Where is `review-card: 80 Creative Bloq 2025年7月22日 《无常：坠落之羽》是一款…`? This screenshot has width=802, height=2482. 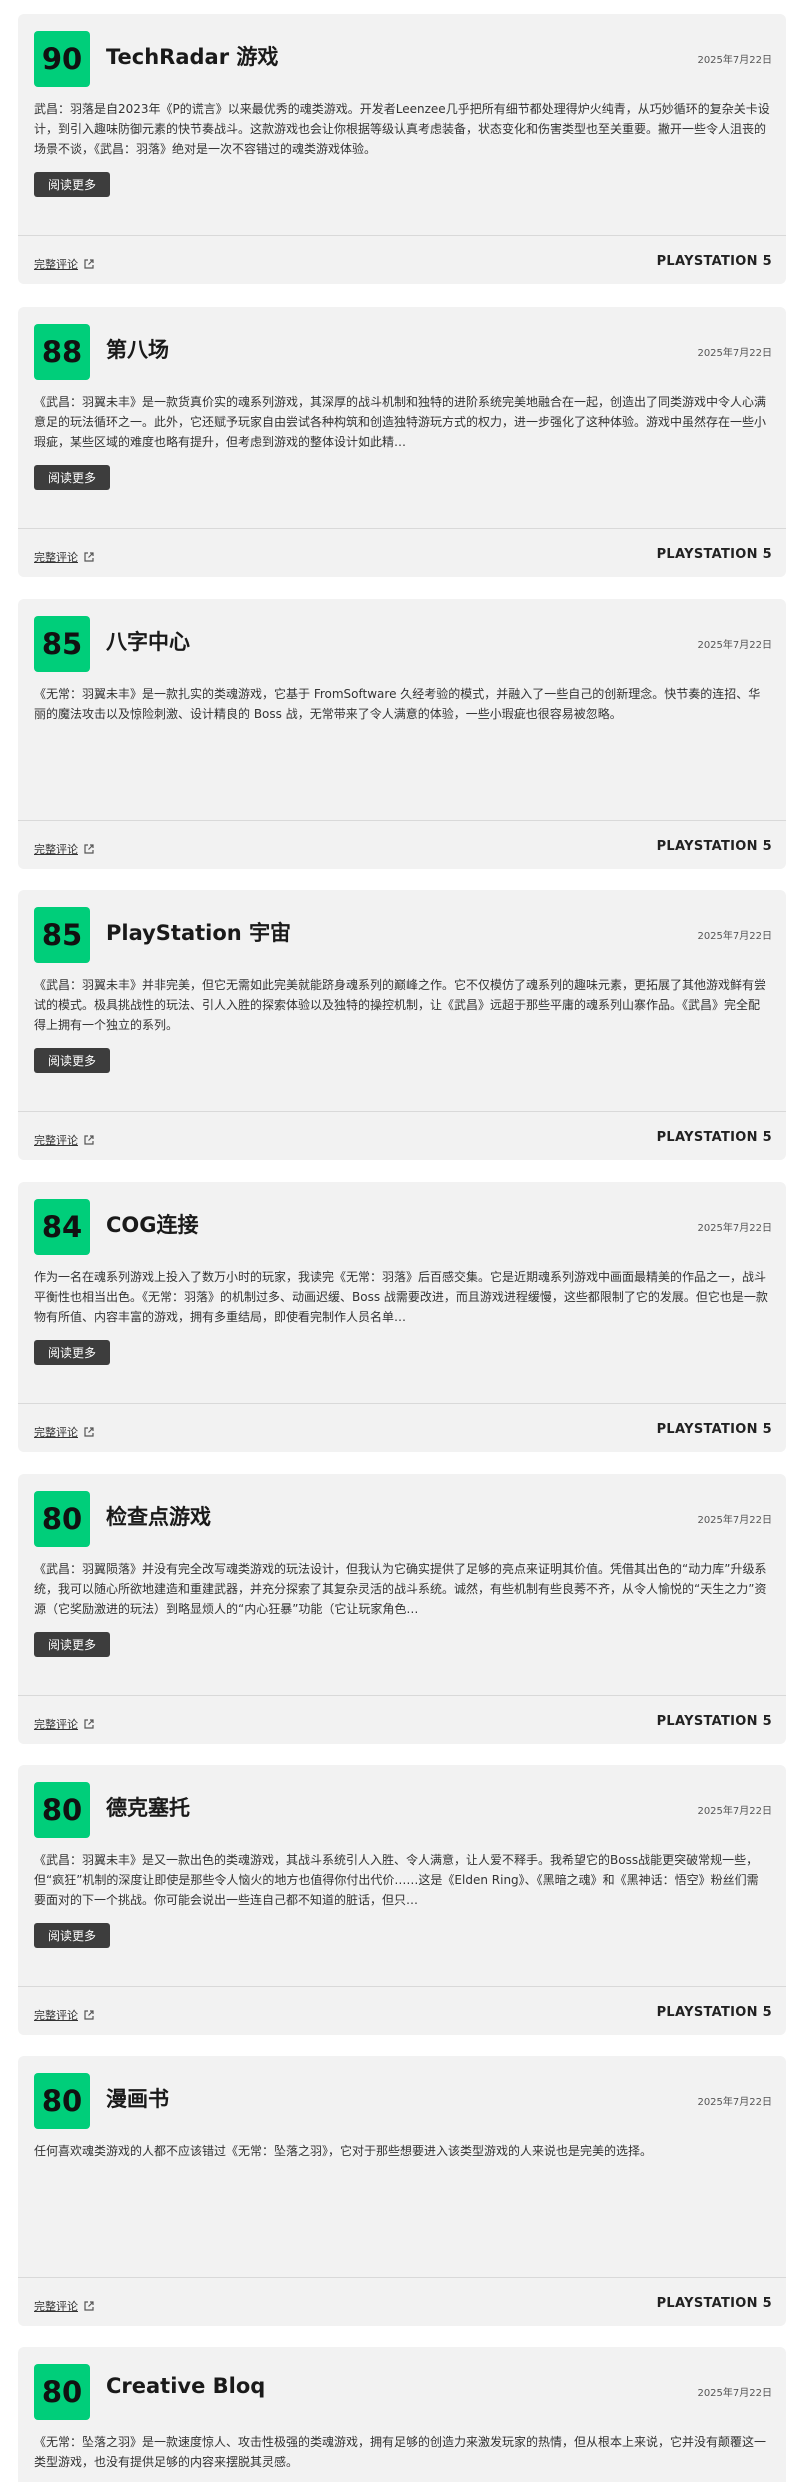 review-card: 80 Creative Bloq 2025年7月22日 《无常：坠落之羽》是一款… is located at coordinates (402, 2414).